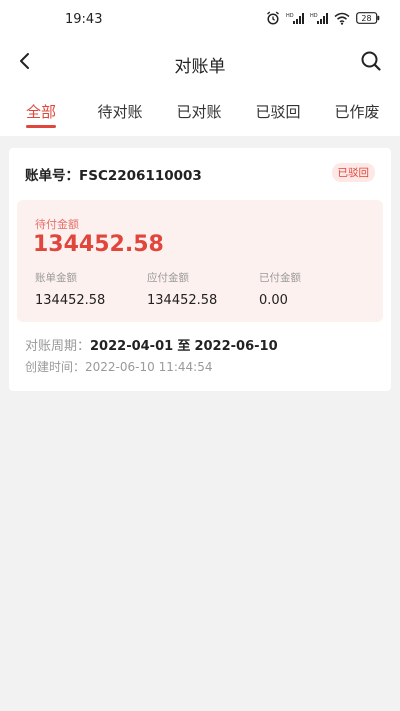 This screenshot has width=400, height=711. I want to click on bill-number: FSC2206110003, so click(140, 176).